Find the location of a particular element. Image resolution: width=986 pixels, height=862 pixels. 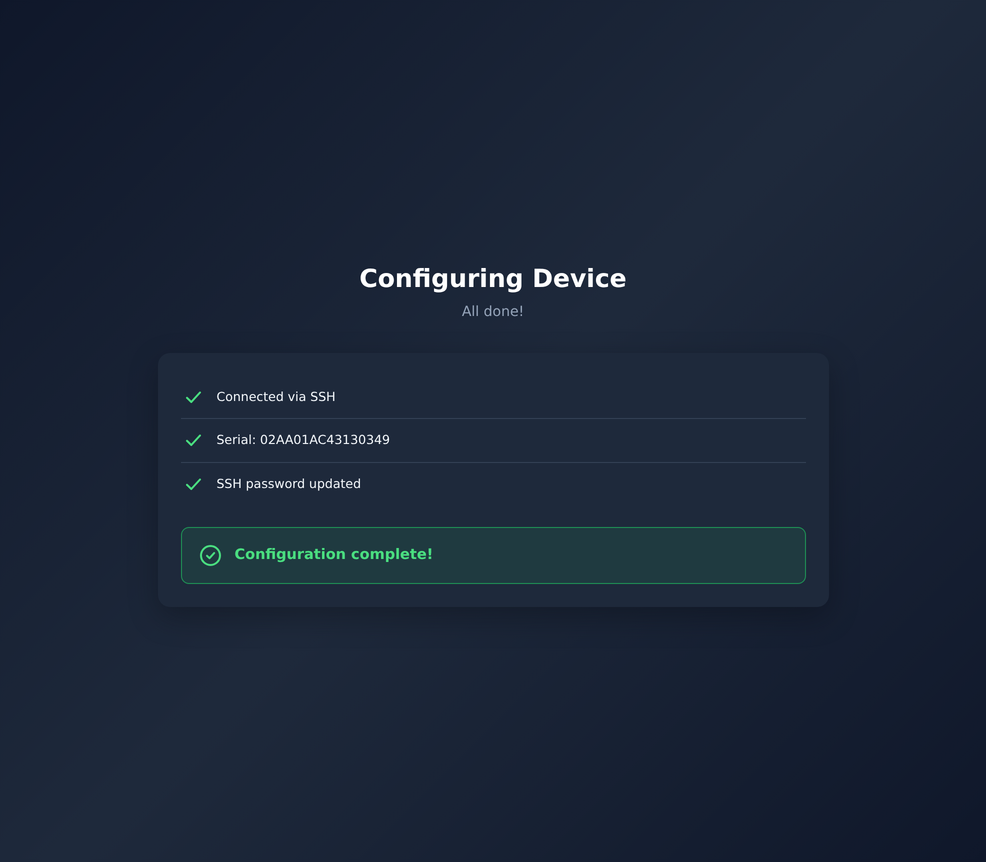

page-title: Configuring Device is located at coordinates (493, 279).